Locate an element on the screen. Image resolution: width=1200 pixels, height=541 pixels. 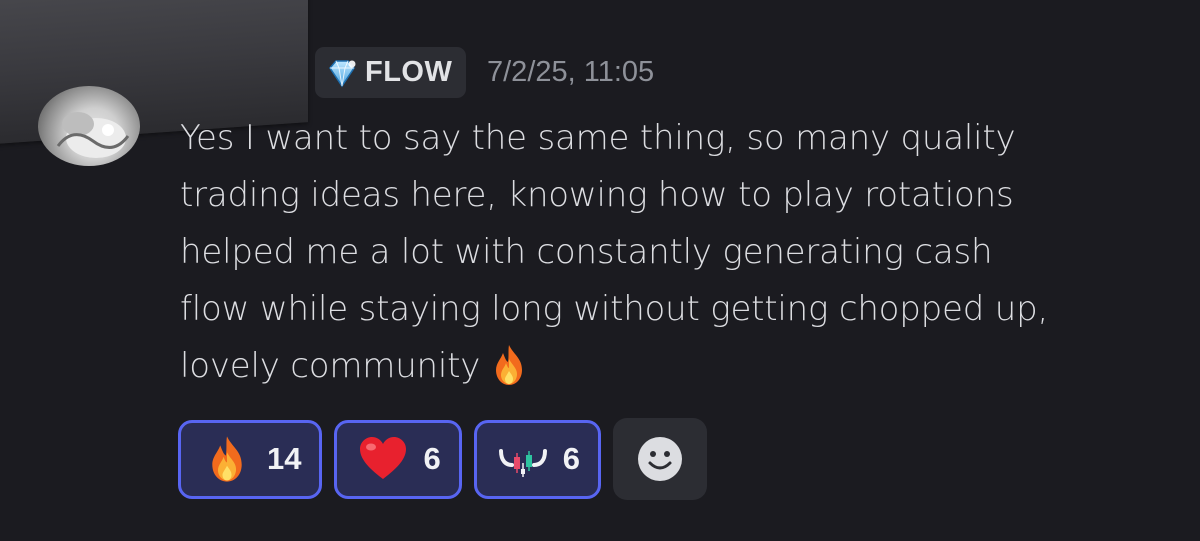
role-tag-label: FLOW is located at coordinates (409, 72).